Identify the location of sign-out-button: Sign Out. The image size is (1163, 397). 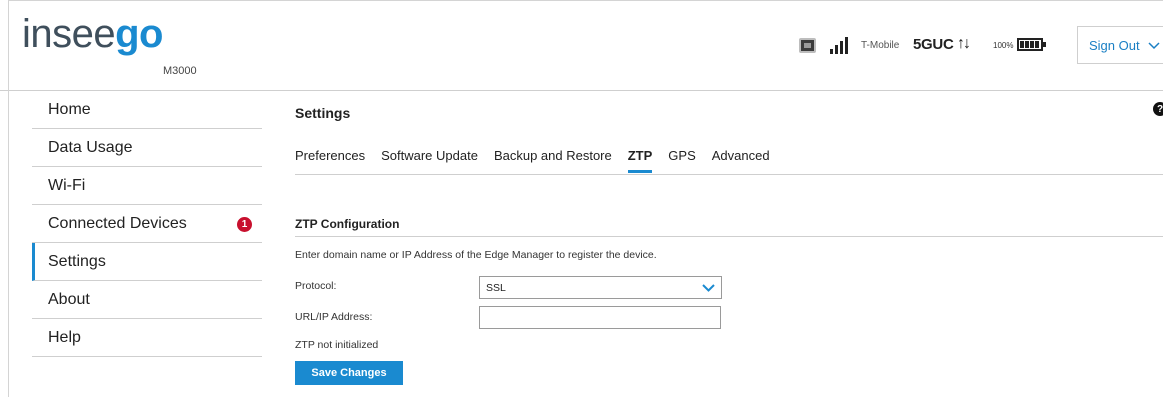
(1120, 45).